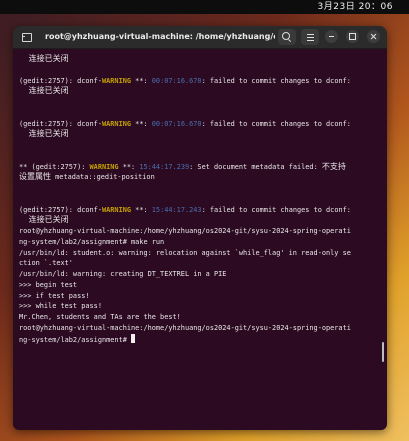 This screenshot has width=409, height=441. What do you see at coordinates (203, 339) in the screenshot?
I see `terminal-line: ng-system/lab2/assignment#` at bounding box center [203, 339].